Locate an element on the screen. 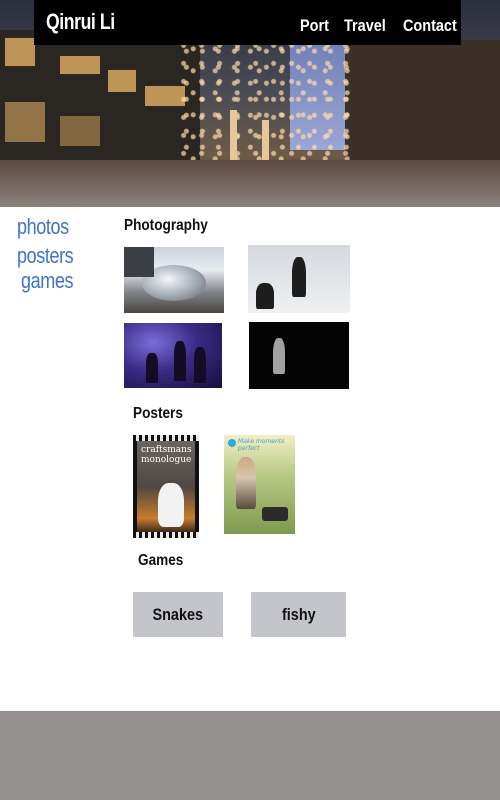  ice-skaters-photo is located at coordinates (299, 279).